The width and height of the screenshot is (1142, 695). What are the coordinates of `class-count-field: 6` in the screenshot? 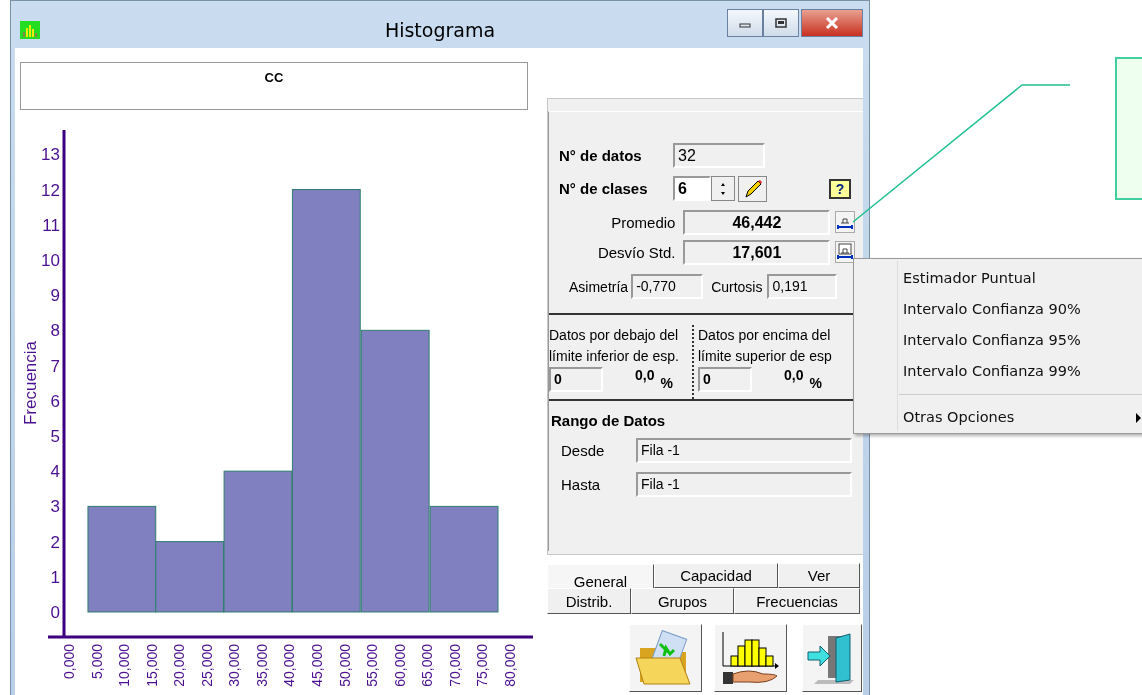 It's located at (692, 188).